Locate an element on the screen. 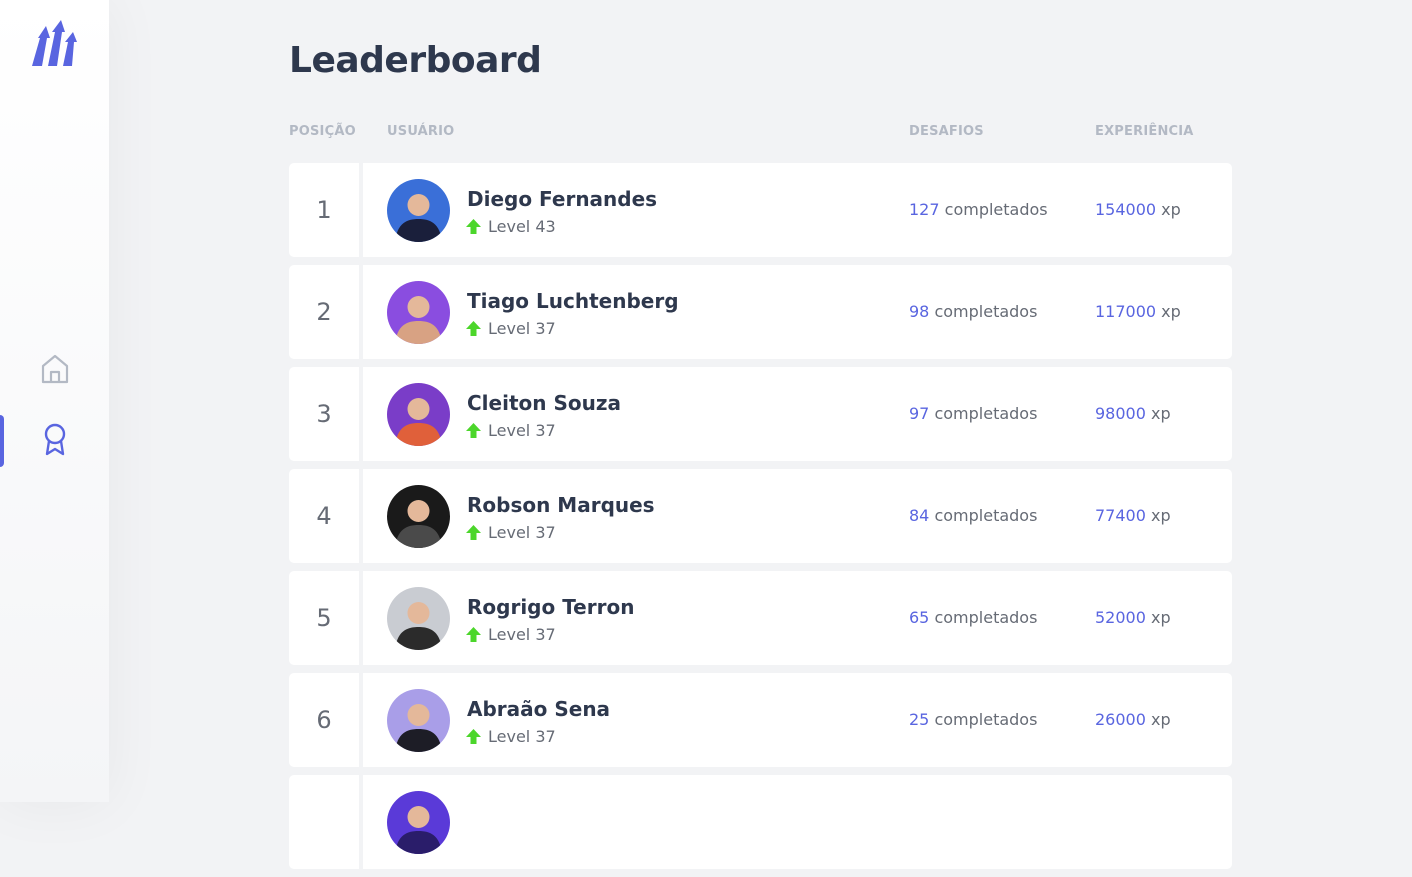 The image size is (1412, 877). sidebar is located at coordinates (54, 401).